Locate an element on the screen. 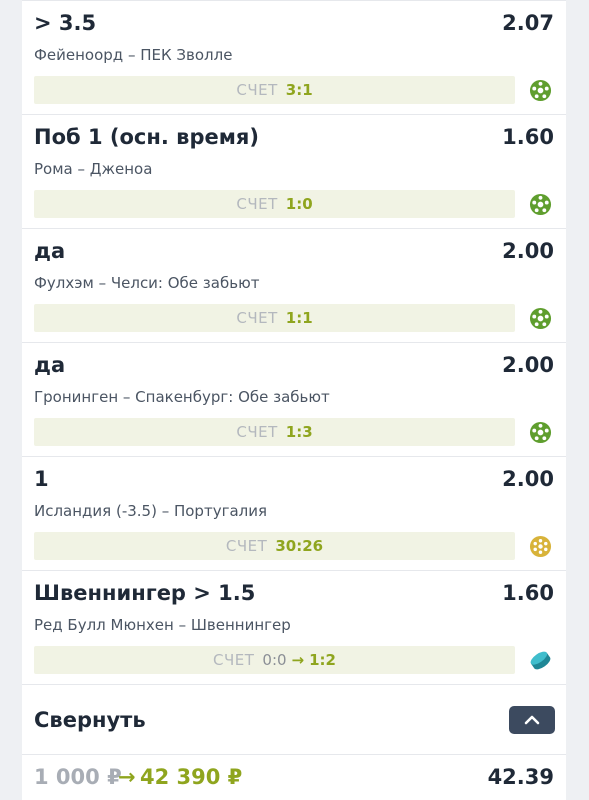 Image resolution: width=589 pixels, height=800 pixels. bet-selection: 1 is located at coordinates (41, 479).